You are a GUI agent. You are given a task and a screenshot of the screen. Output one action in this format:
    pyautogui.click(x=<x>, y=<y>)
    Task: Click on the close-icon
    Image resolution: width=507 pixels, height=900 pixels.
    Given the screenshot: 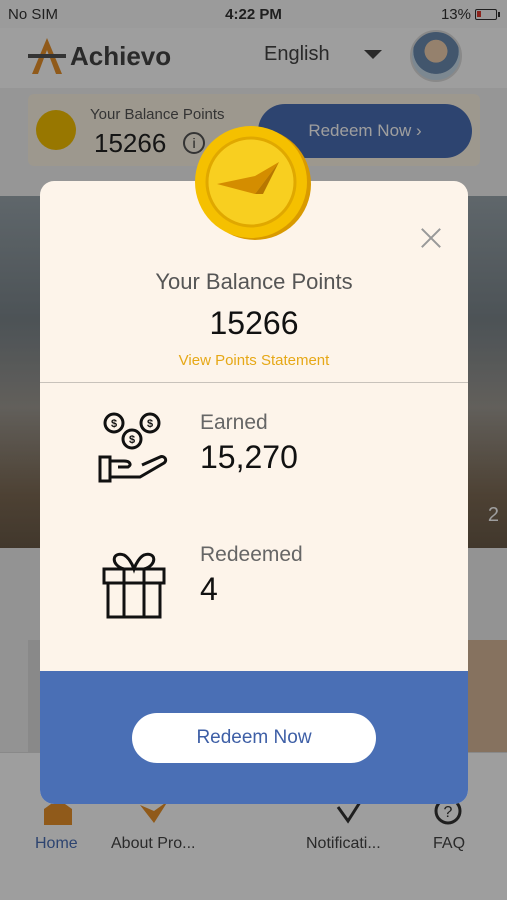 What is the action you would take?
    pyautogui.click(x=431, y=238)
    